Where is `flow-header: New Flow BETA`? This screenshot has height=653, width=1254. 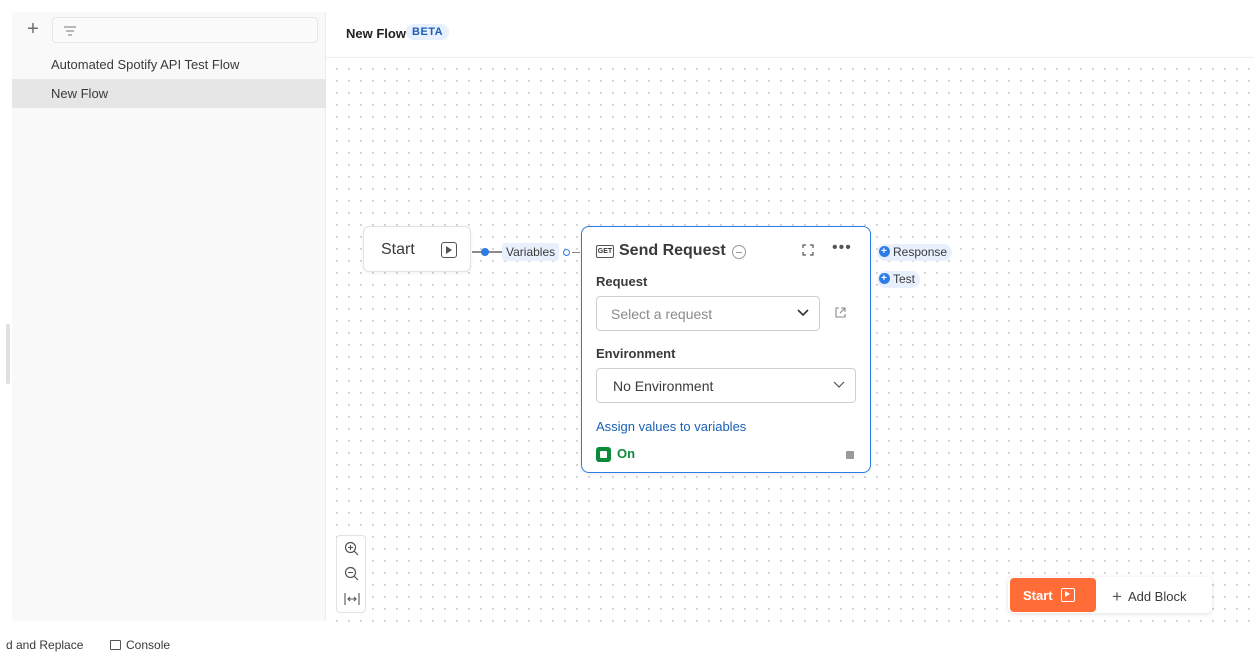 flow-header: New Flow BETA is located at coordinates (790, 35).